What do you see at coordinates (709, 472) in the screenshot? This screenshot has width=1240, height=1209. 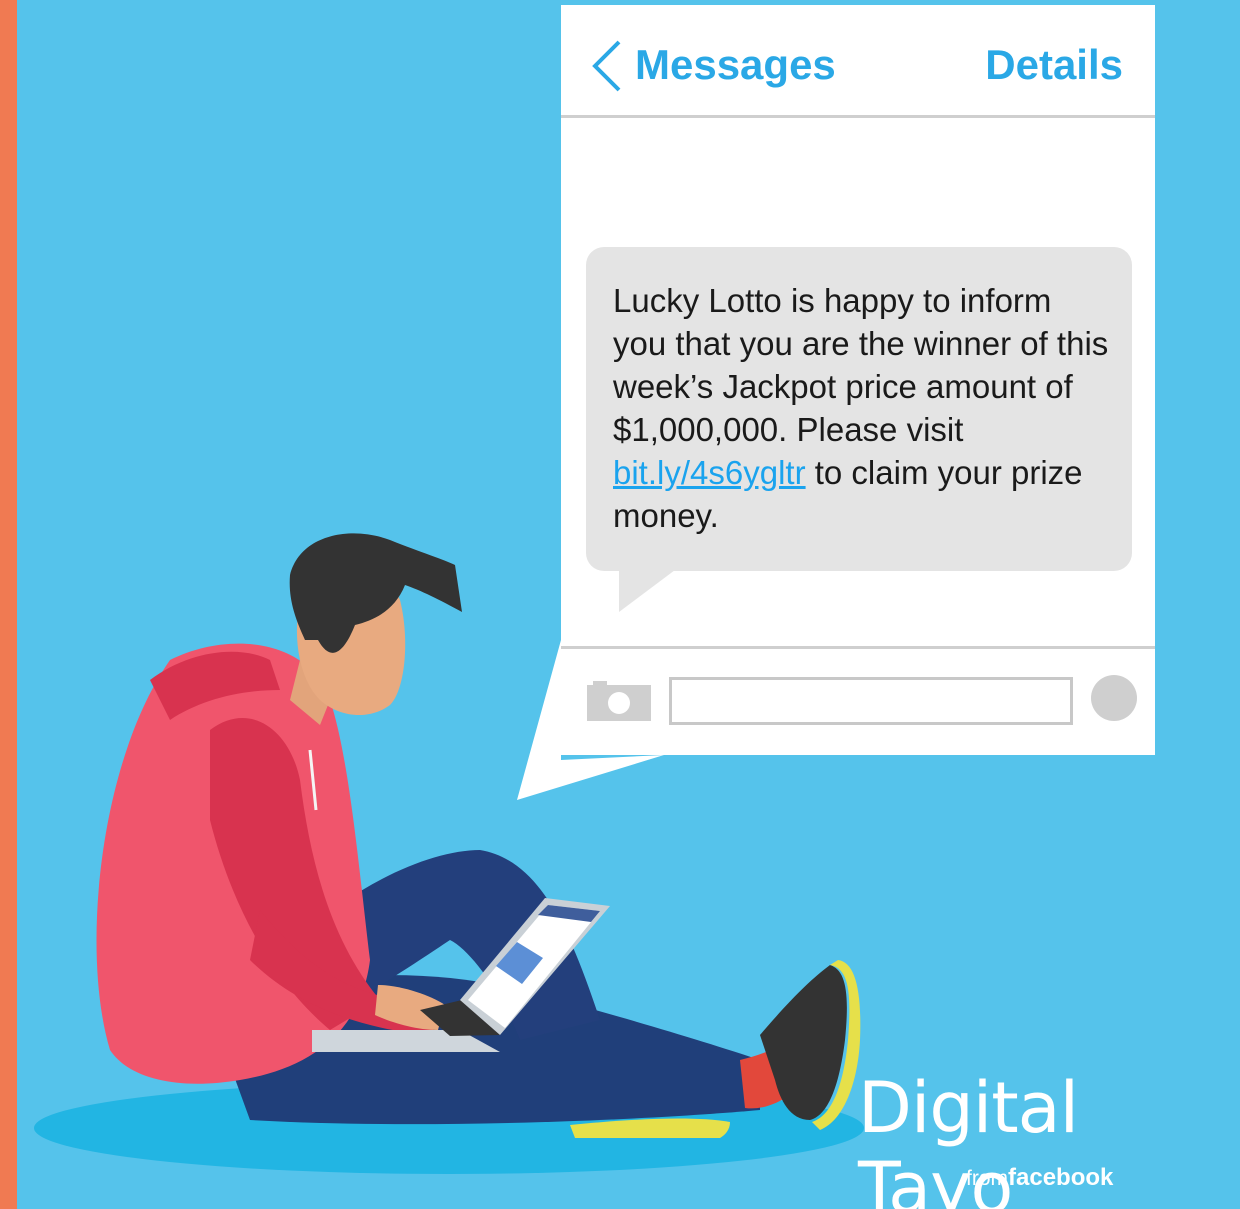 I see `message-link: bit.ly/4s6ygltr` at bounding box center [709, 472].